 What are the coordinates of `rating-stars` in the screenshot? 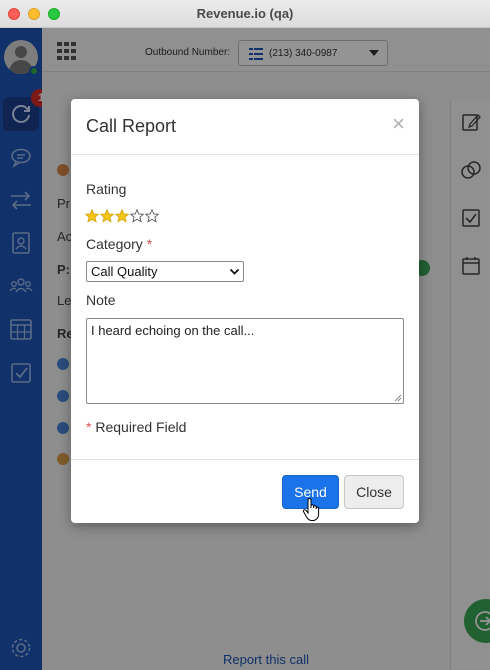 It's located at (122, 216).